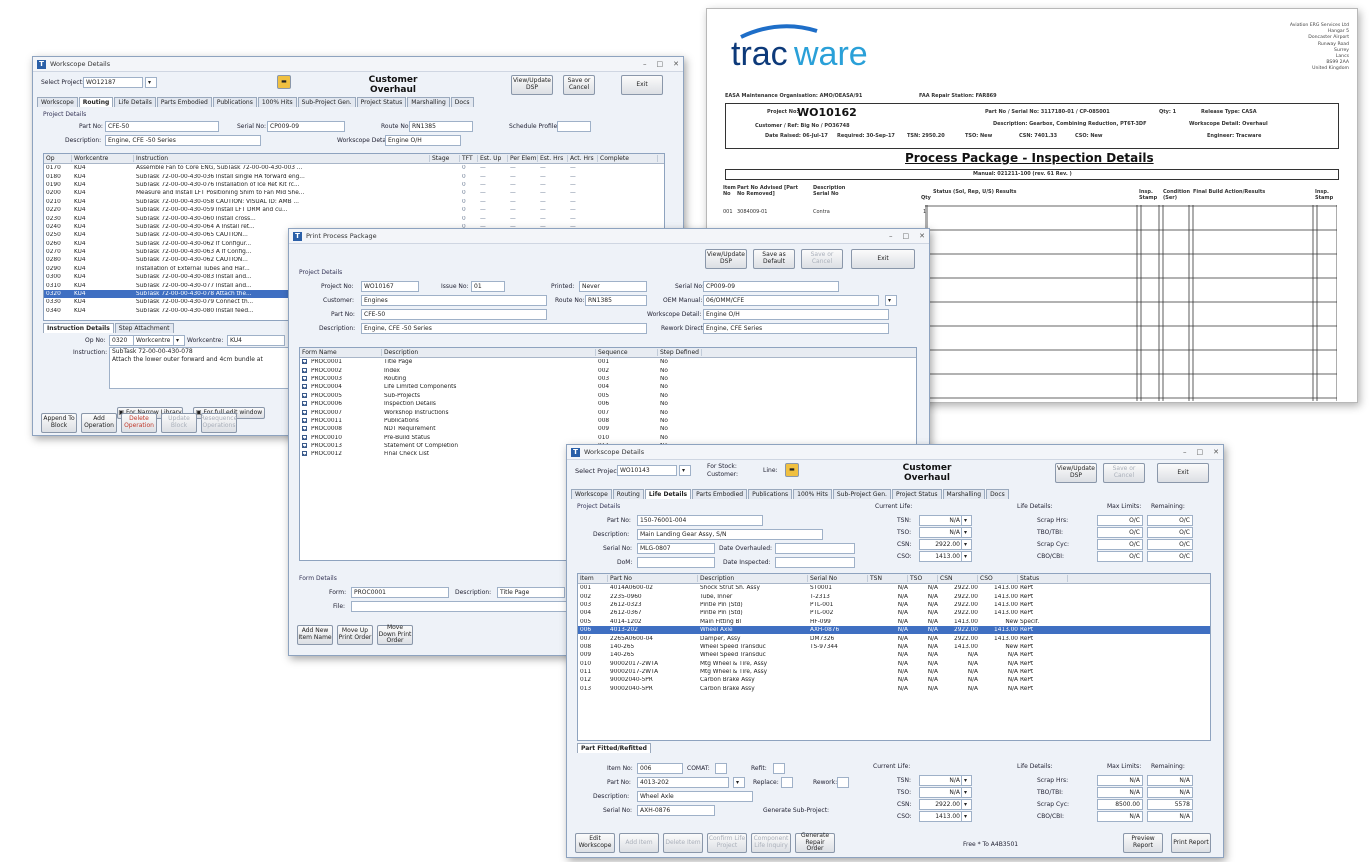 This screenshot has height=862, width=1369. I want to click on column-header-serial-no: Serial No, so click(838, 578).